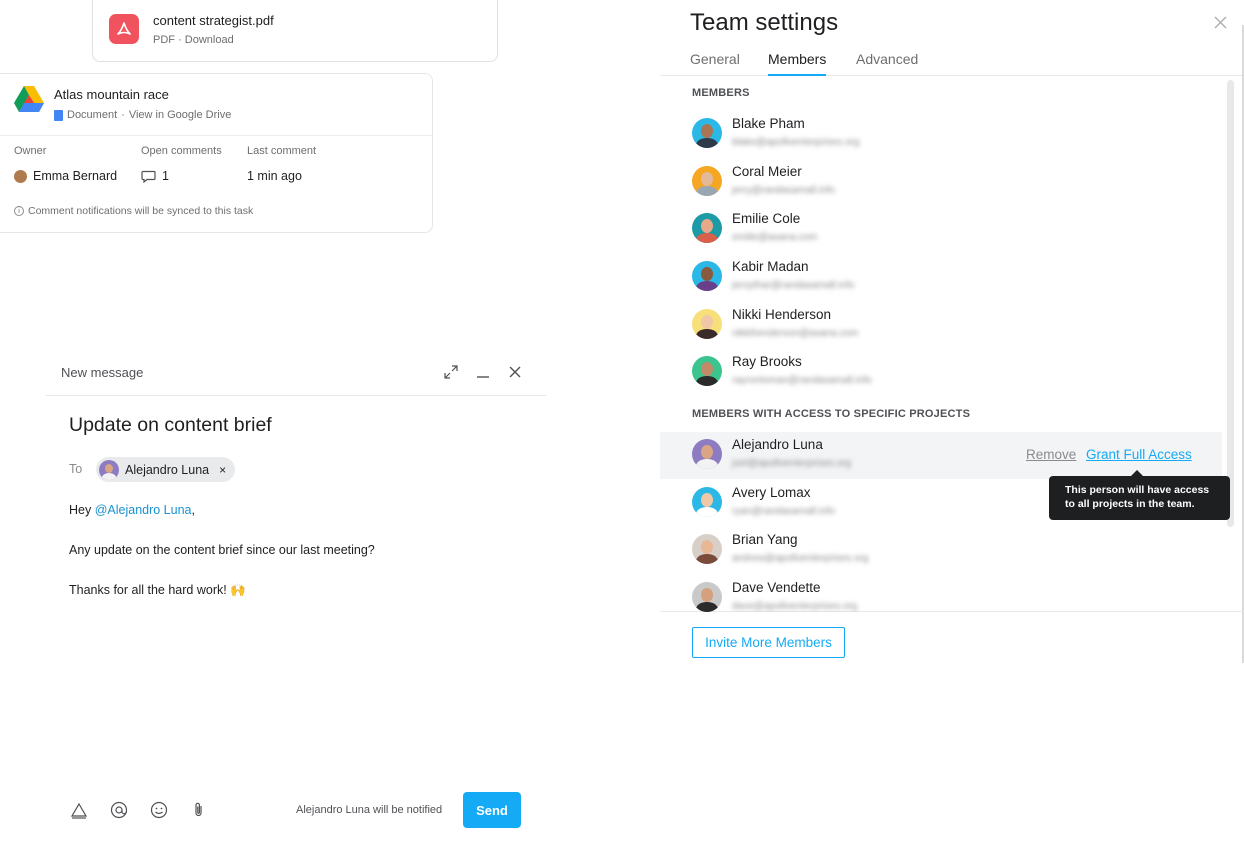  I want to click on comment-icon, so click(148, 176).